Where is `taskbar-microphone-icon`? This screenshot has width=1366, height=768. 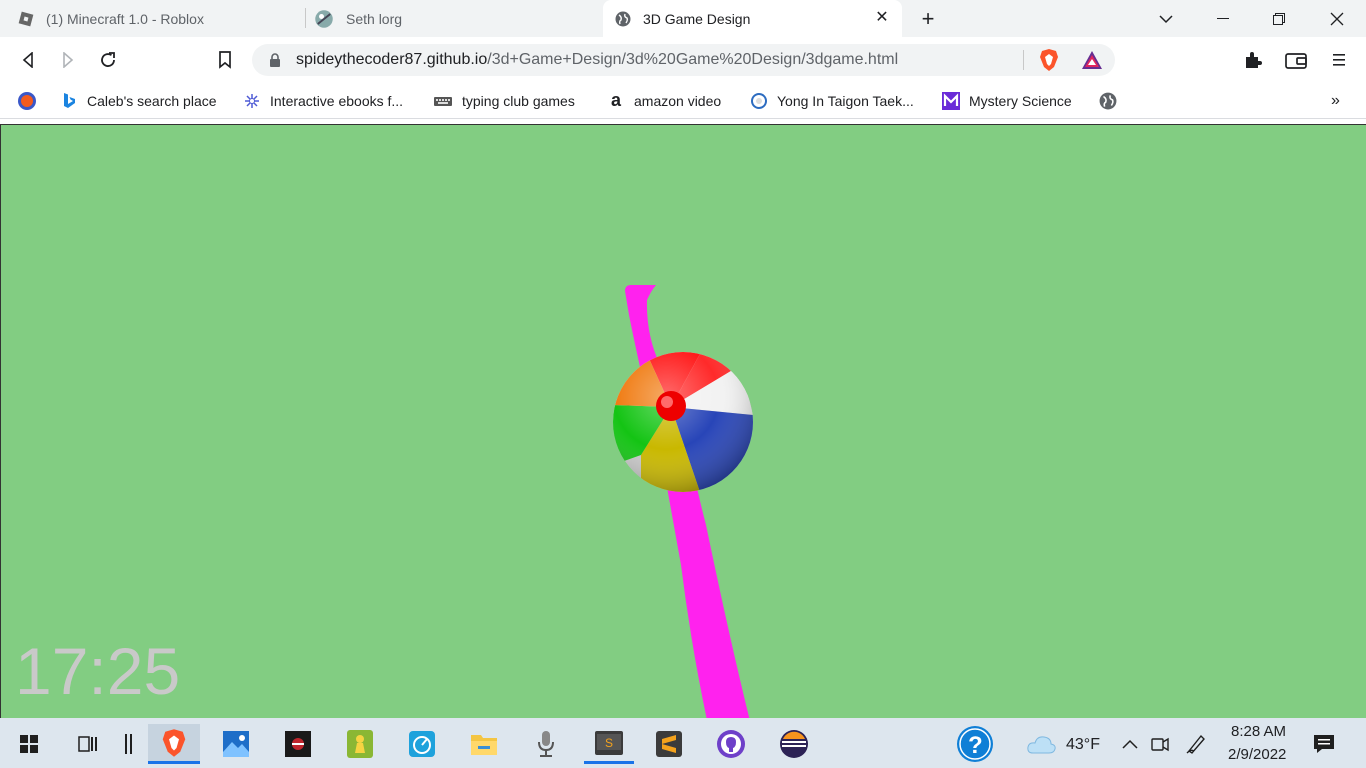 taskbar-microphone-icon is located at coordinates (546, 744).